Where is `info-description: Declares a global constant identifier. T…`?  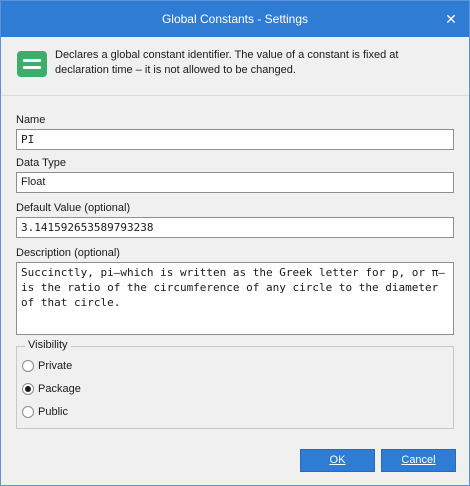 info-description: Declares a global constant identifier. T… is located at coordinates (227, 62).